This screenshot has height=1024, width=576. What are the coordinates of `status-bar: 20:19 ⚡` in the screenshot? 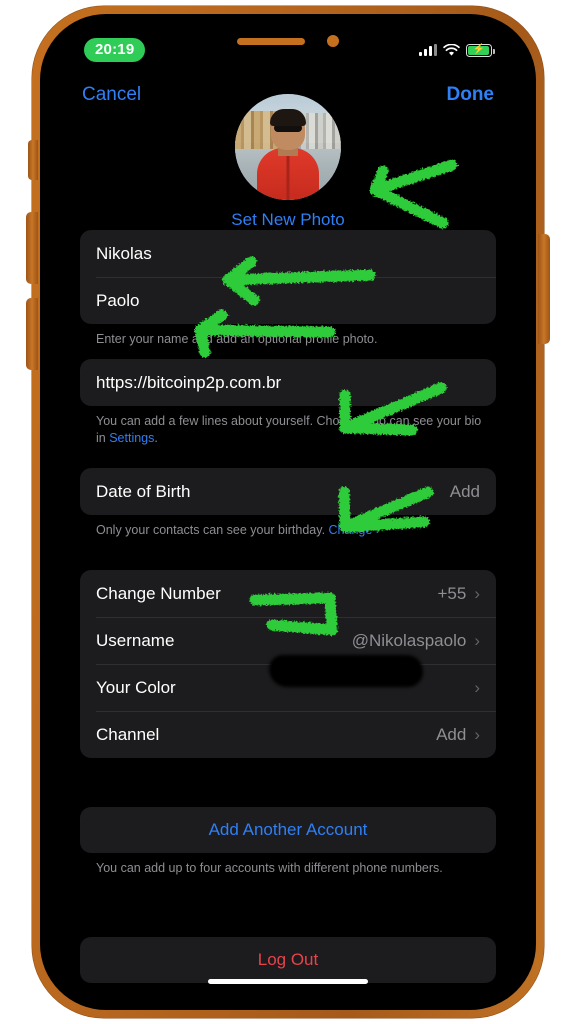 It's located at (288, 48).